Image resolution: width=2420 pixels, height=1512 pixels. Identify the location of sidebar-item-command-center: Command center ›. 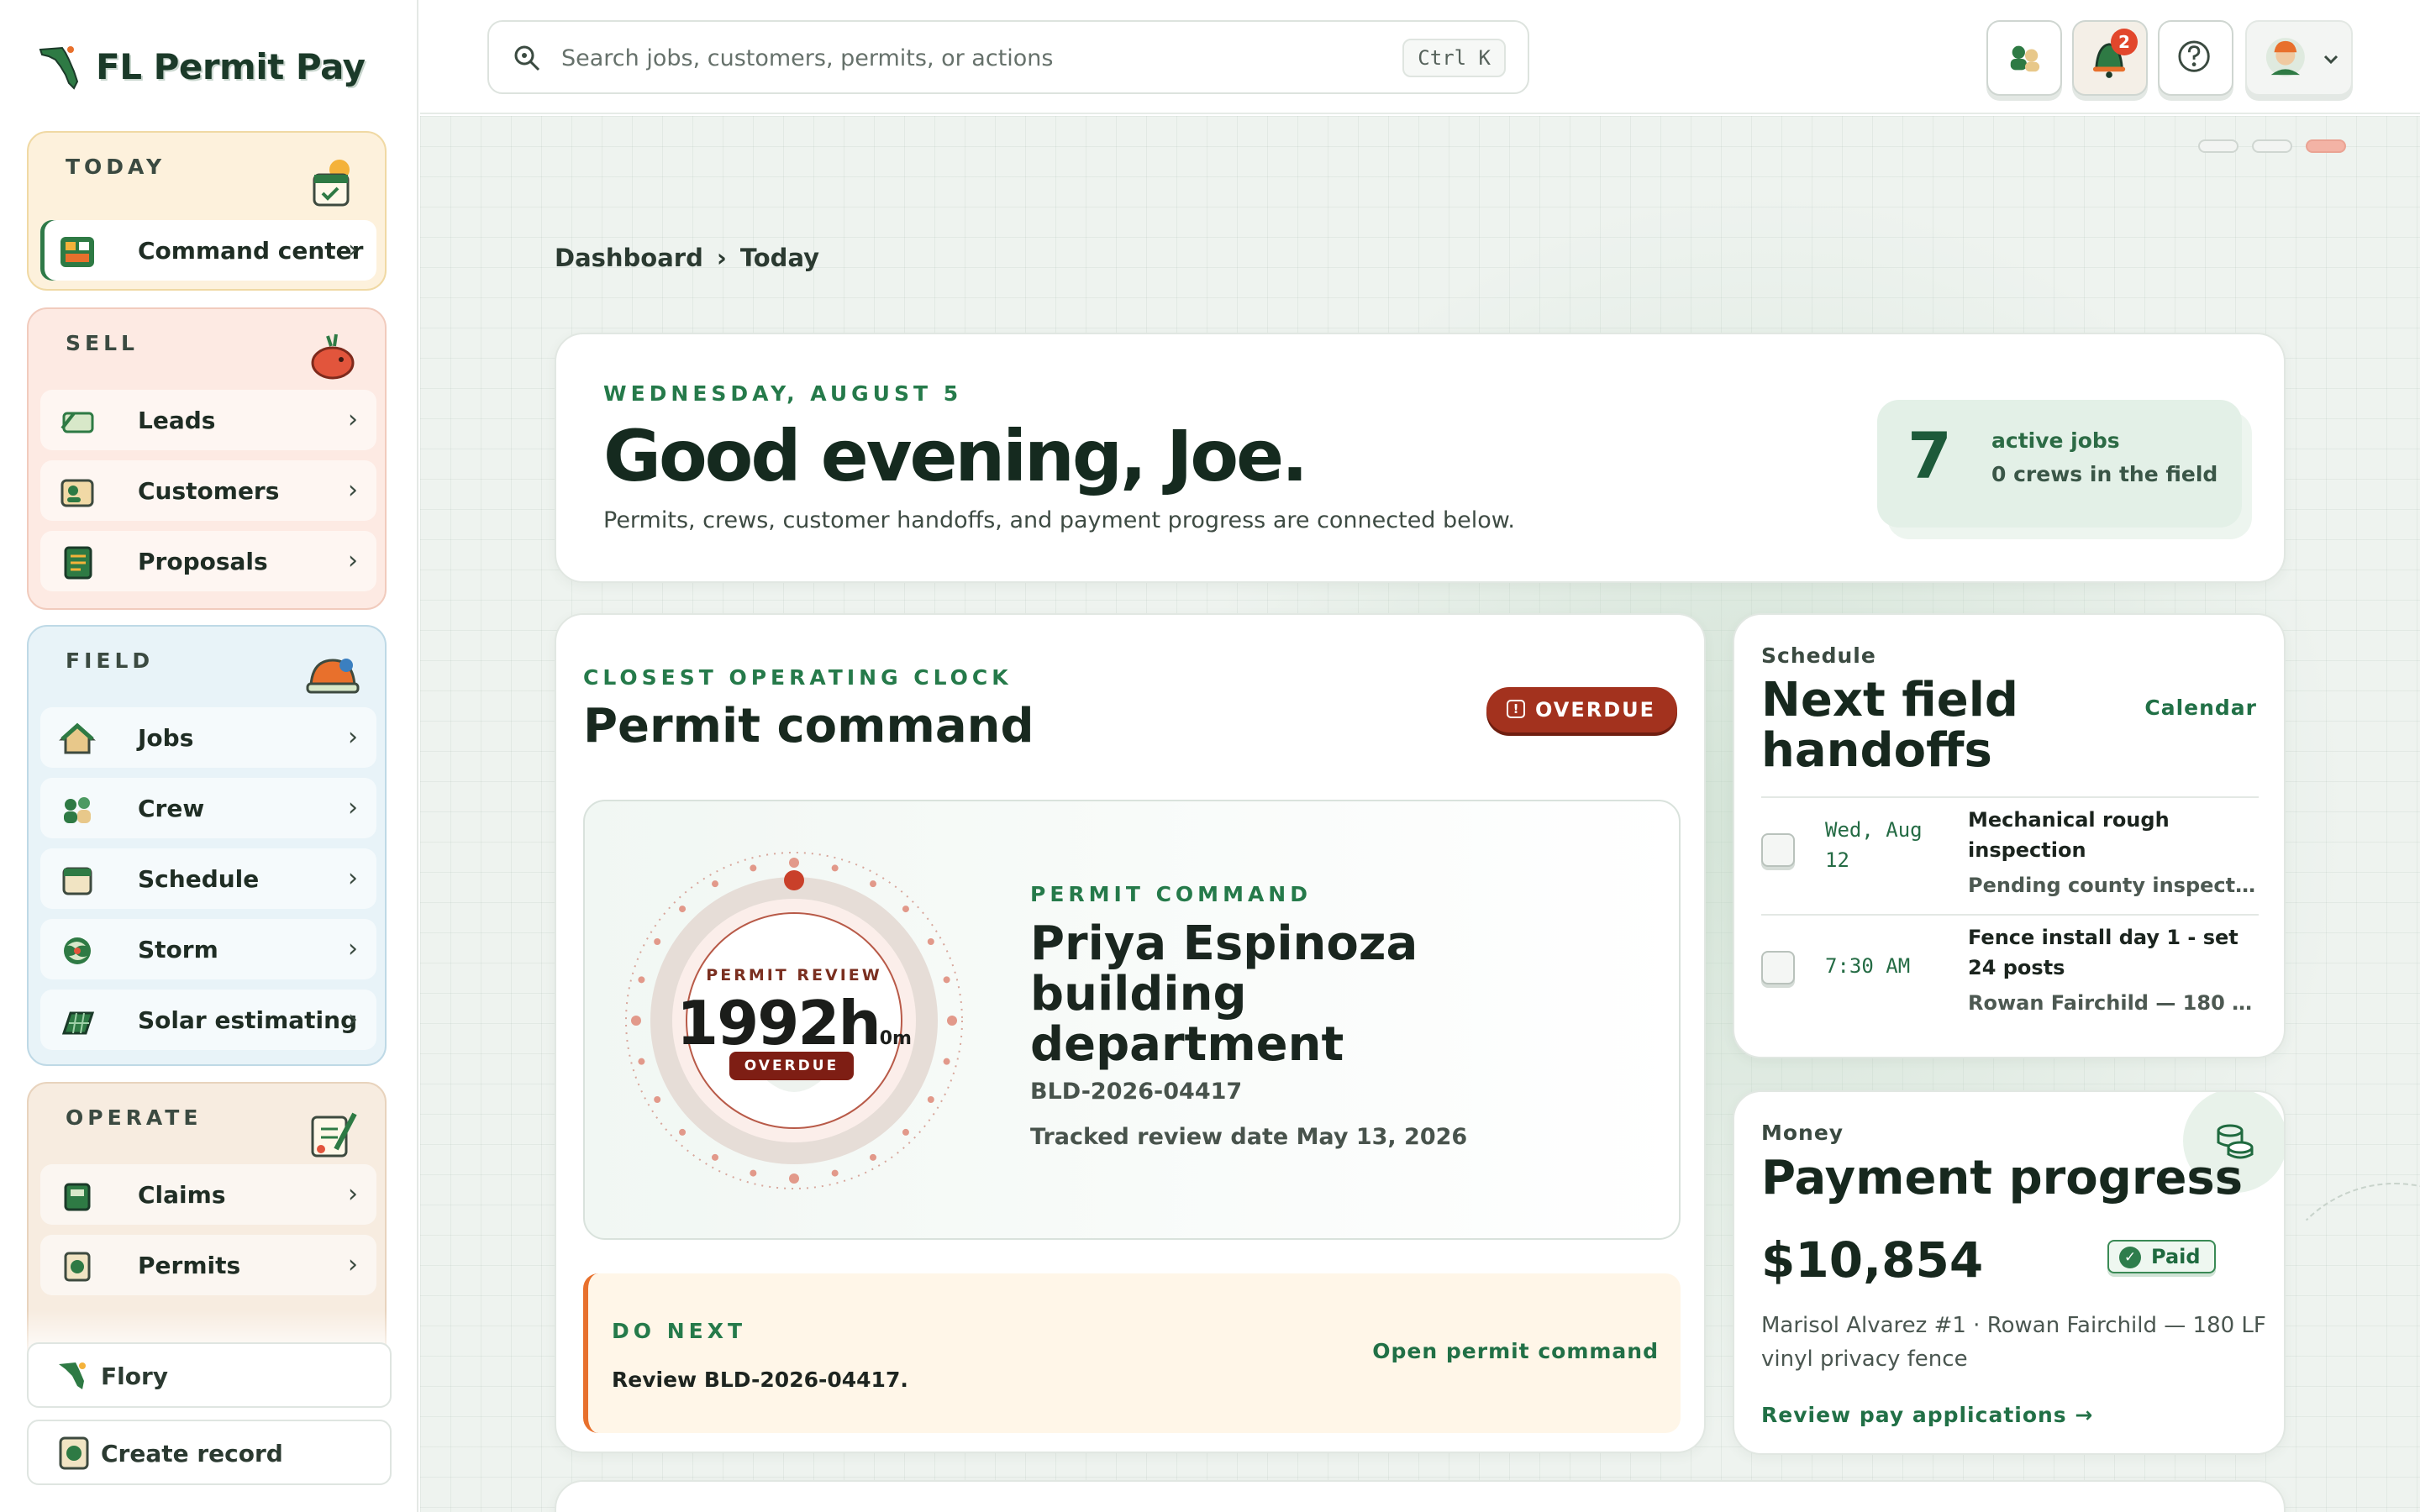
(208, 250).